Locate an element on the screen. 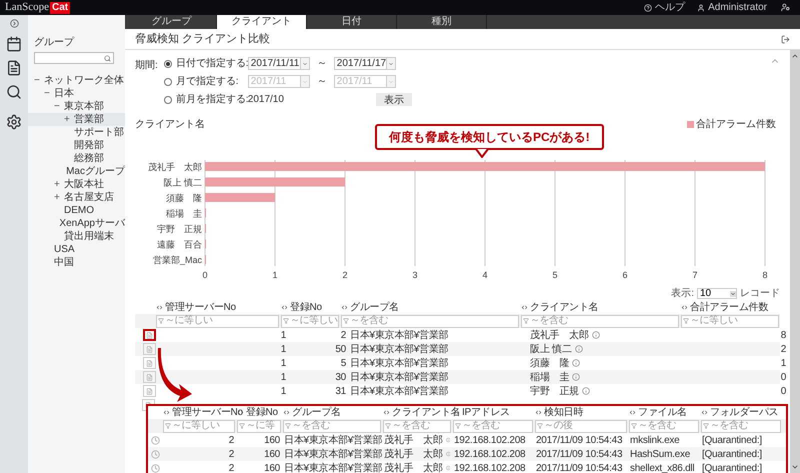 Image resolution: width=800 pixels, height=473 pixels. previous-month: 2017/10 is located at coordinates (266, 100).